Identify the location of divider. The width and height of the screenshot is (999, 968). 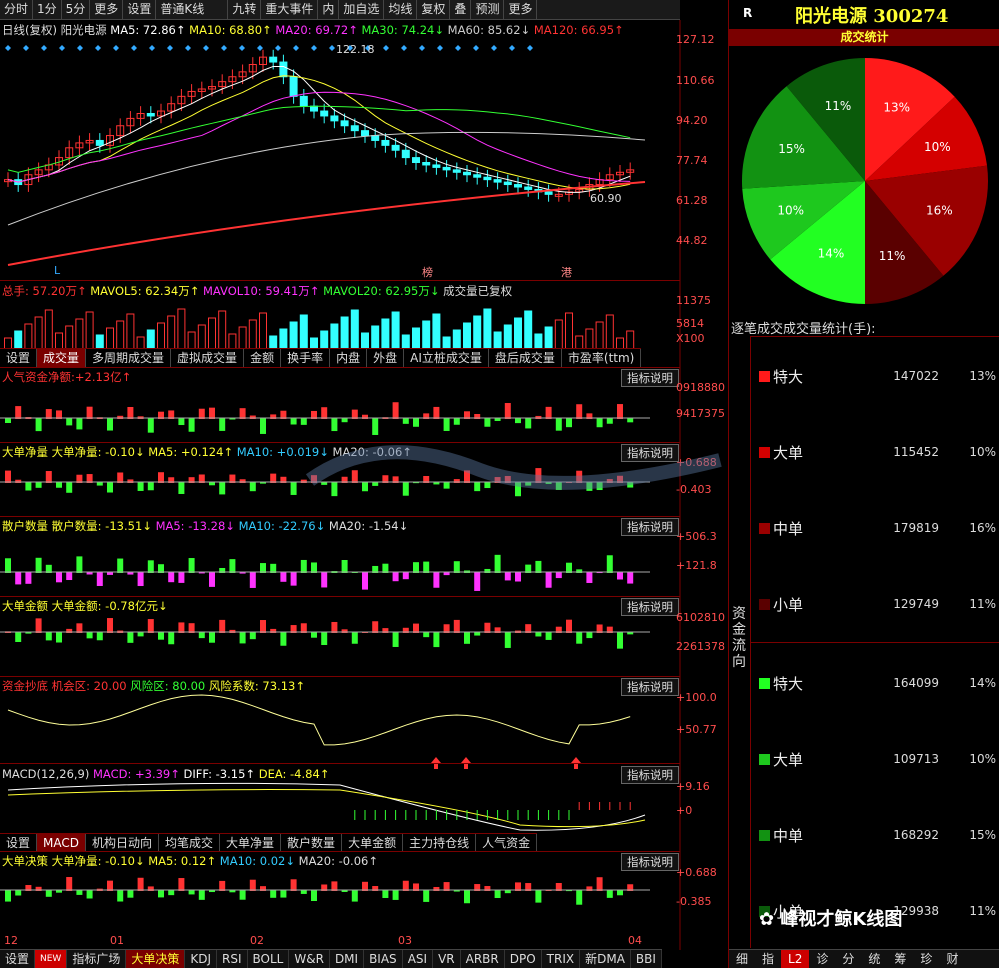
(340, 367).